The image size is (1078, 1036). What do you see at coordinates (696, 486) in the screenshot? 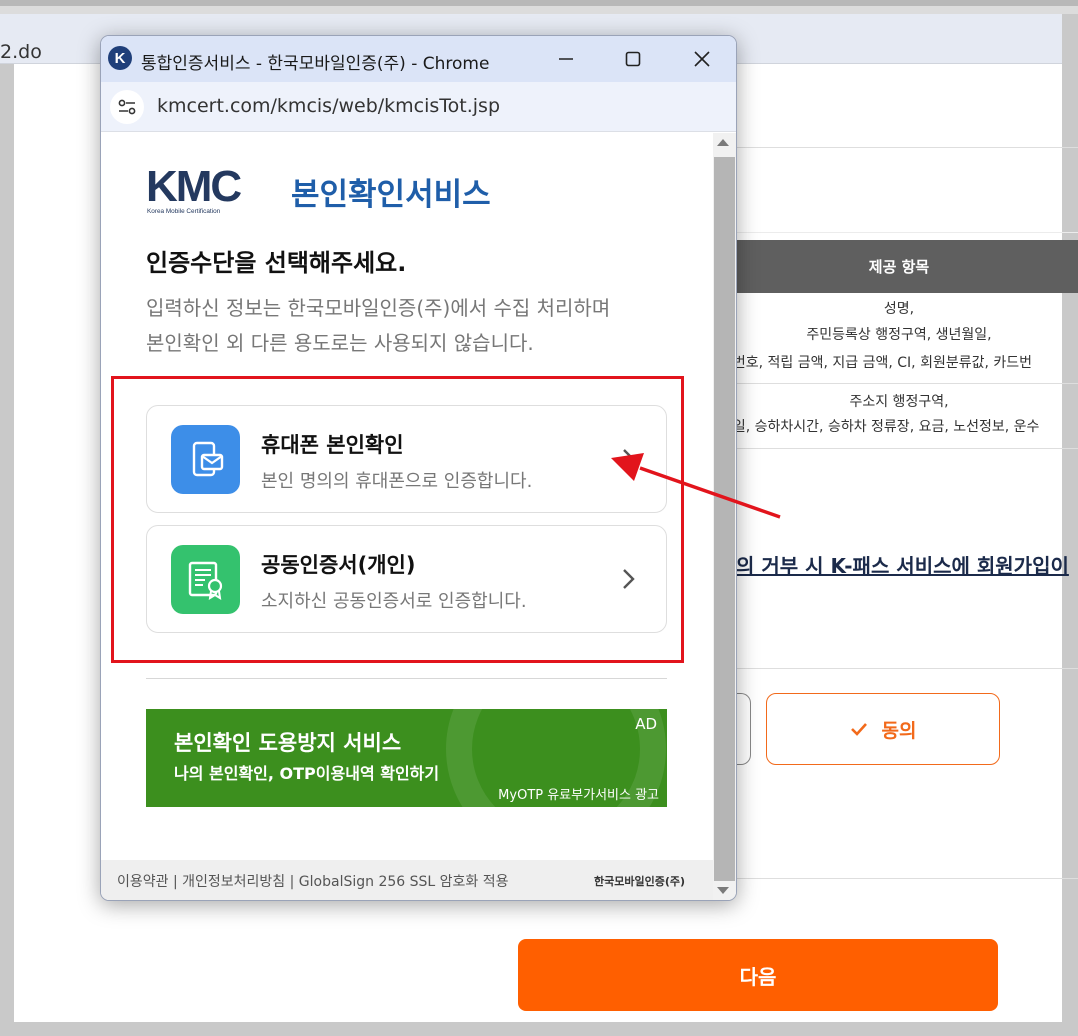
I see `annotation-arrow-icon` at bounding box center [696, 486].